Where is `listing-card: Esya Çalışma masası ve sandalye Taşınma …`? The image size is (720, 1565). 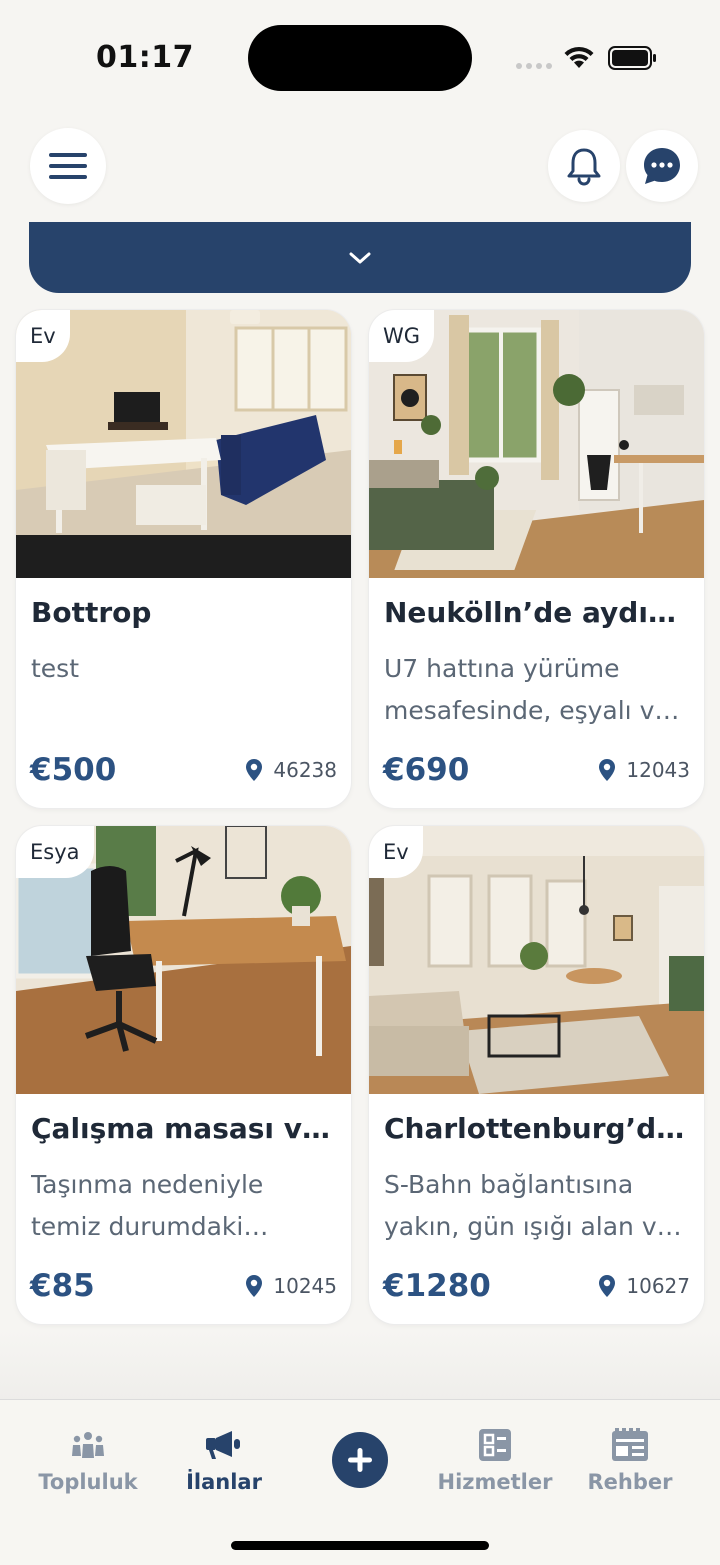 listing-card: Esya Çalışma masası ve sandalye Taşınma … is located at coordinates (183, 1075).